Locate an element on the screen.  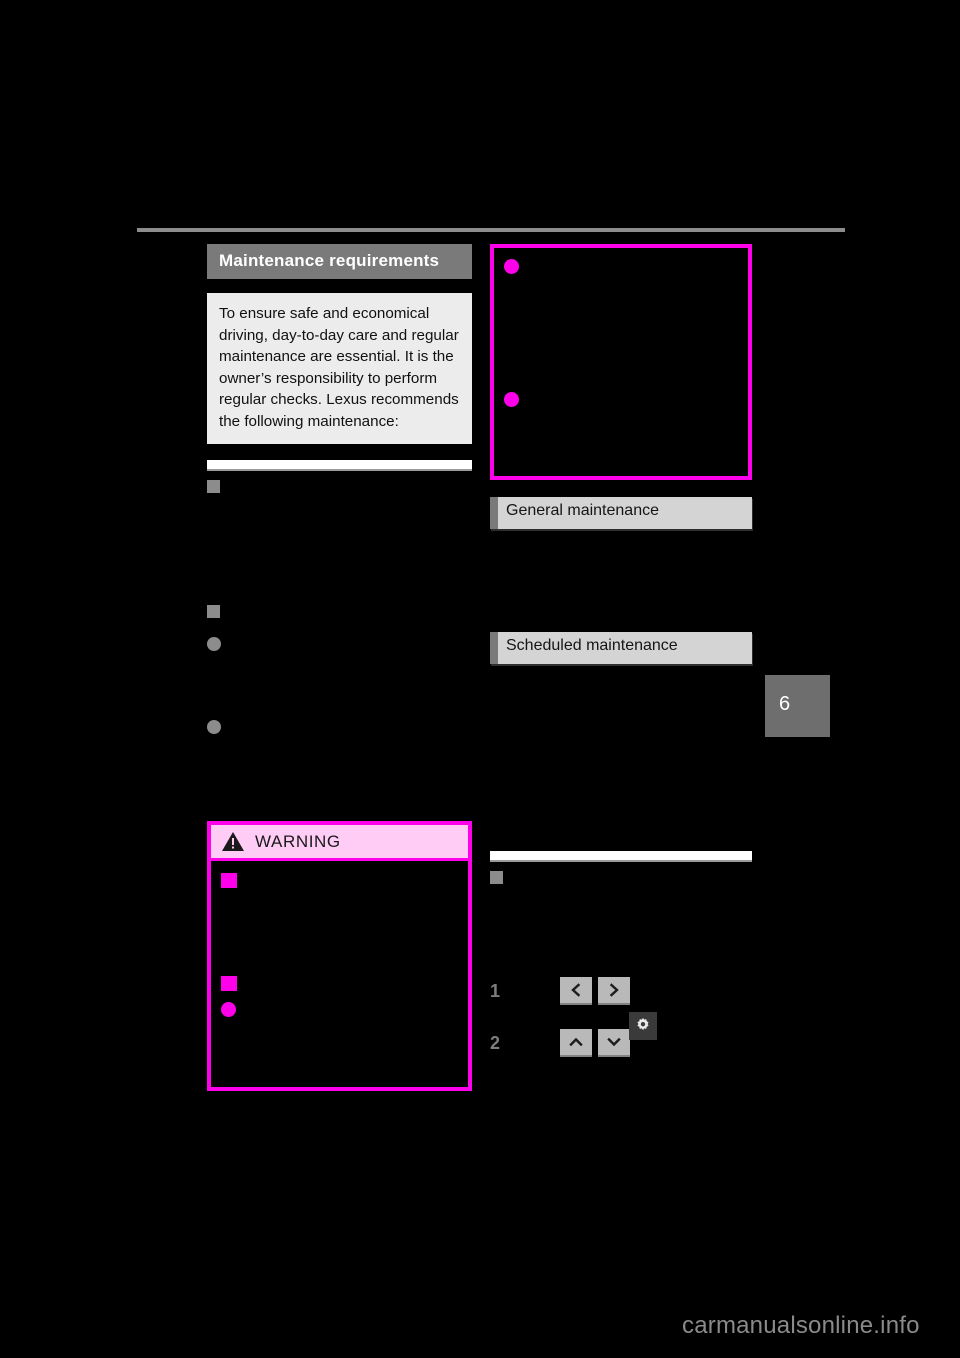
warning-label: WARNING is located at coordinates (298, 841).